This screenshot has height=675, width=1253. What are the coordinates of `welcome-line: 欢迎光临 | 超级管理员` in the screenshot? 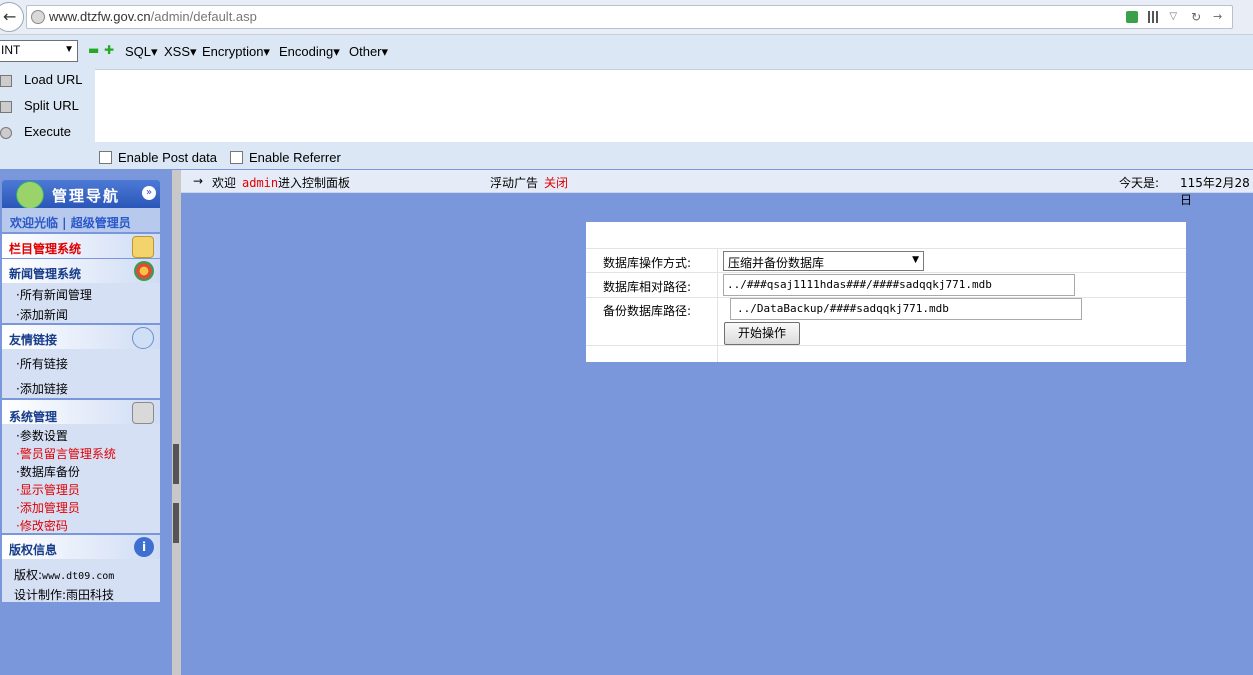 It's located at (70, 223).